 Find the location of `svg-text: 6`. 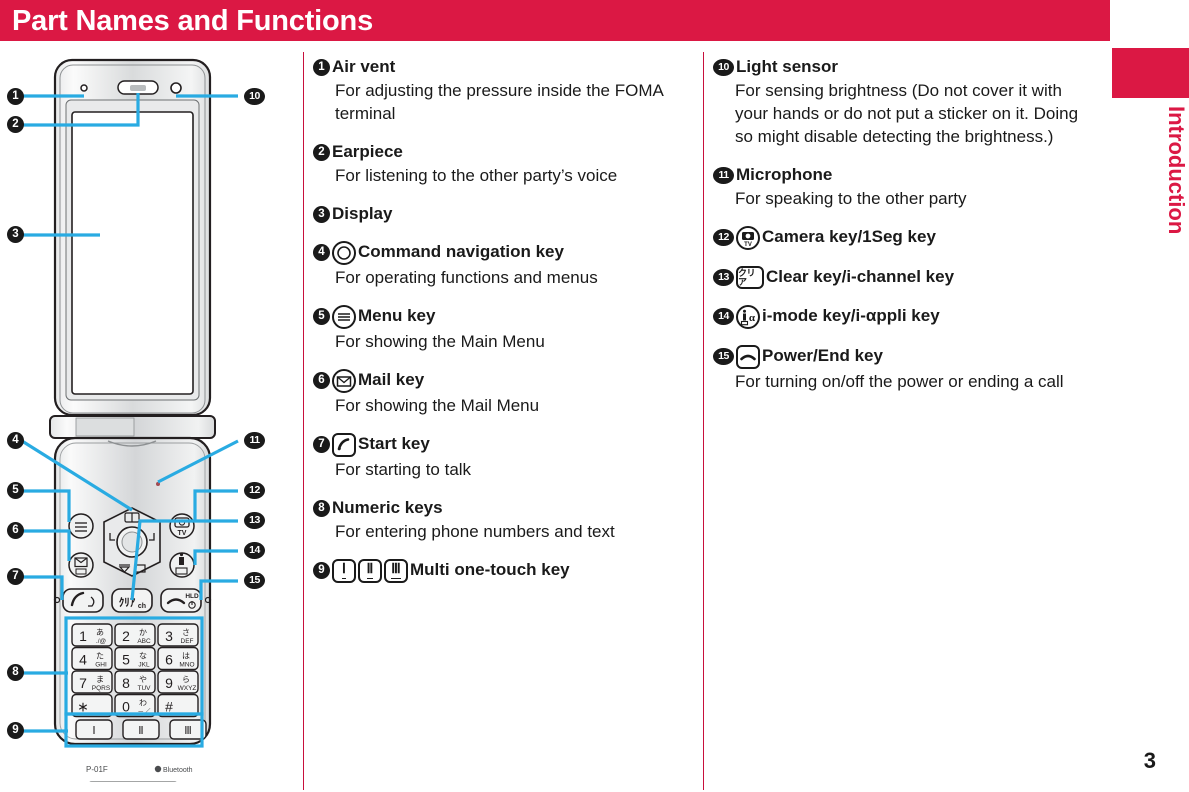

svg-text: 6 is located at coordinates (169, 660).